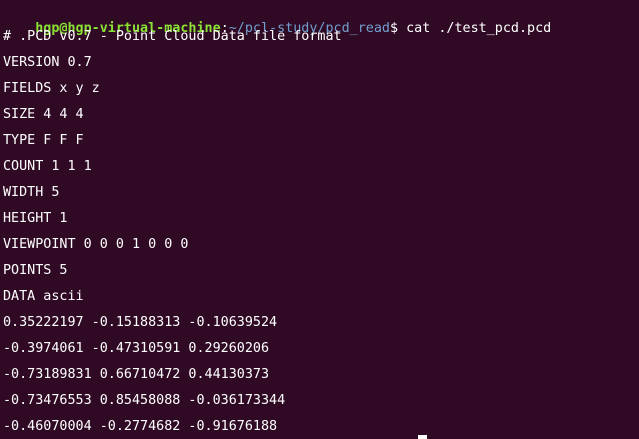  I want to click on typed-command: cat ./test_pcd.pcd, so click(475, 28).